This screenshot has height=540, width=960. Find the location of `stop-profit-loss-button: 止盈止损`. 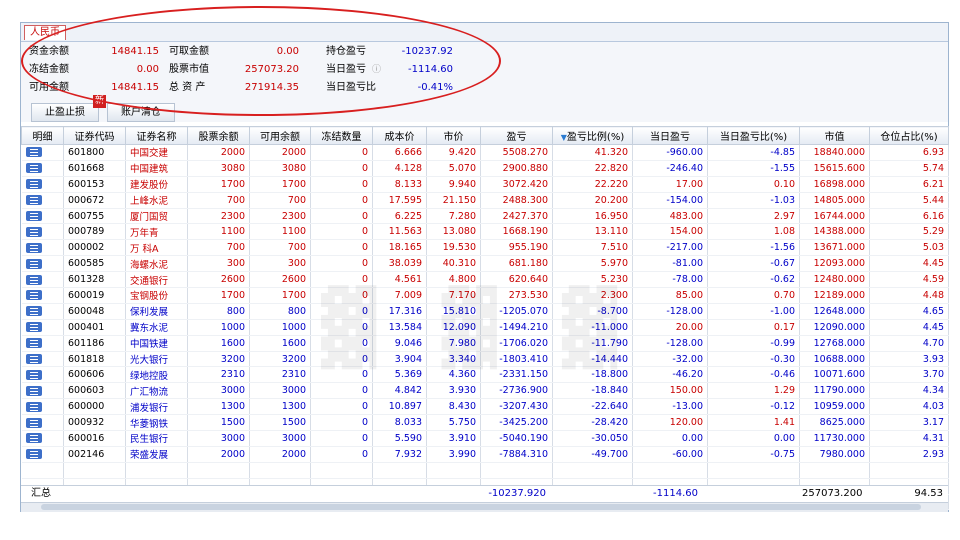

stop-profit-loss-button: 止盈止损 is located at coordinates (65, 112).